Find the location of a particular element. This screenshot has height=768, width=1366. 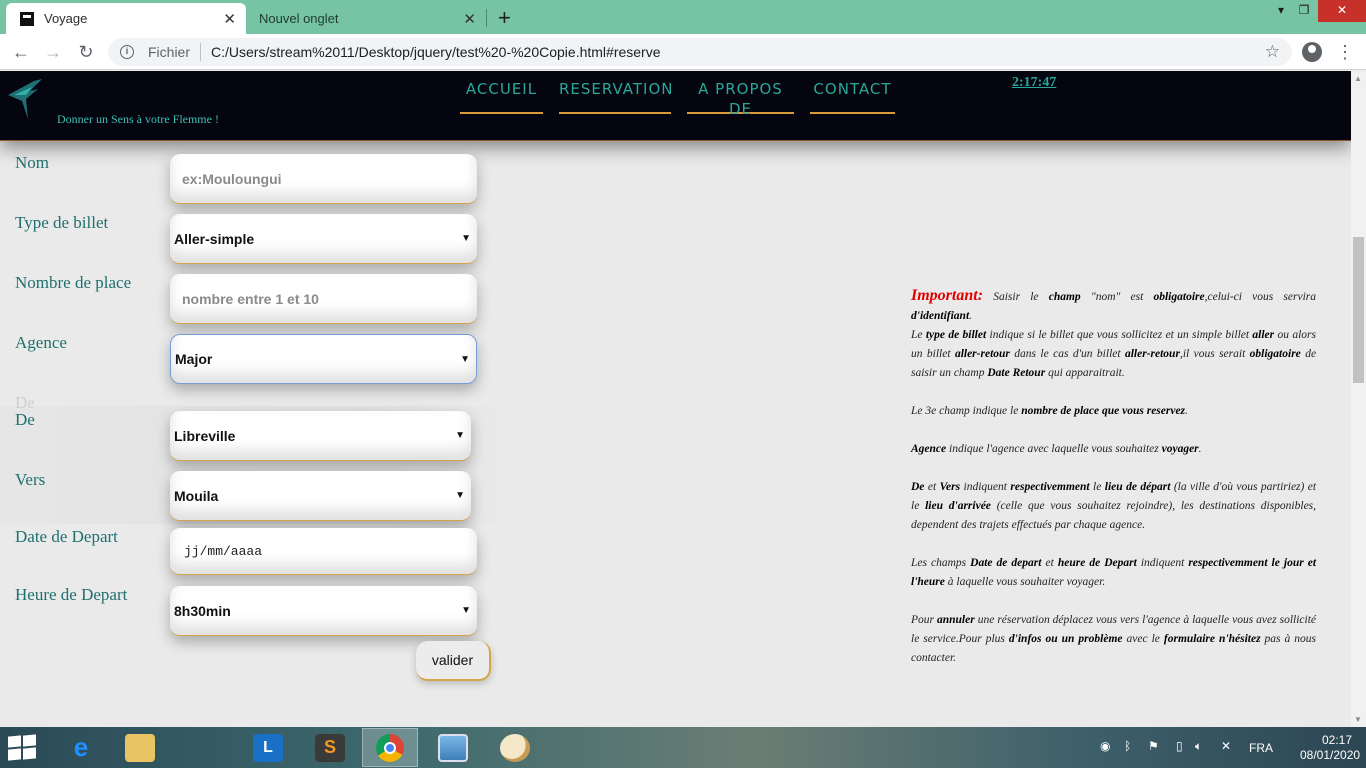

info-text: voyager is located at coordinates (1180, 449).